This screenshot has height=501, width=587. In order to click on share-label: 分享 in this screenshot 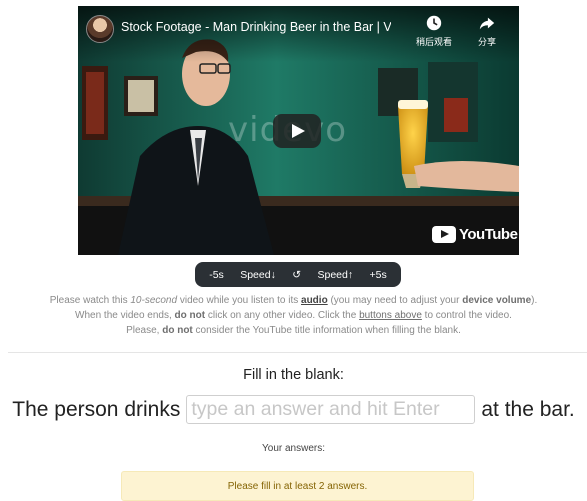, I will do `click(486, 42)`.